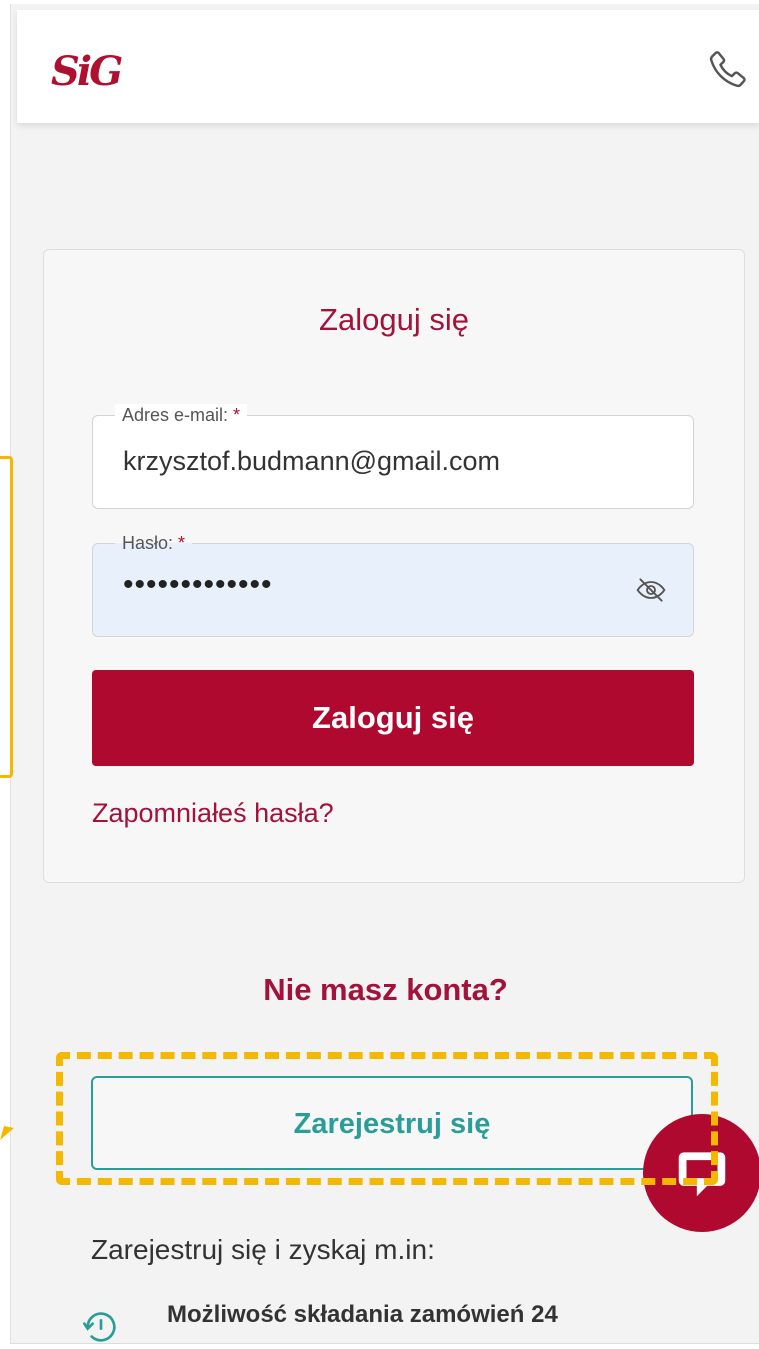 The width and height of the screenshot is (759, 1349). I want to click on password-label: Hasło: *, so click(154, 543).